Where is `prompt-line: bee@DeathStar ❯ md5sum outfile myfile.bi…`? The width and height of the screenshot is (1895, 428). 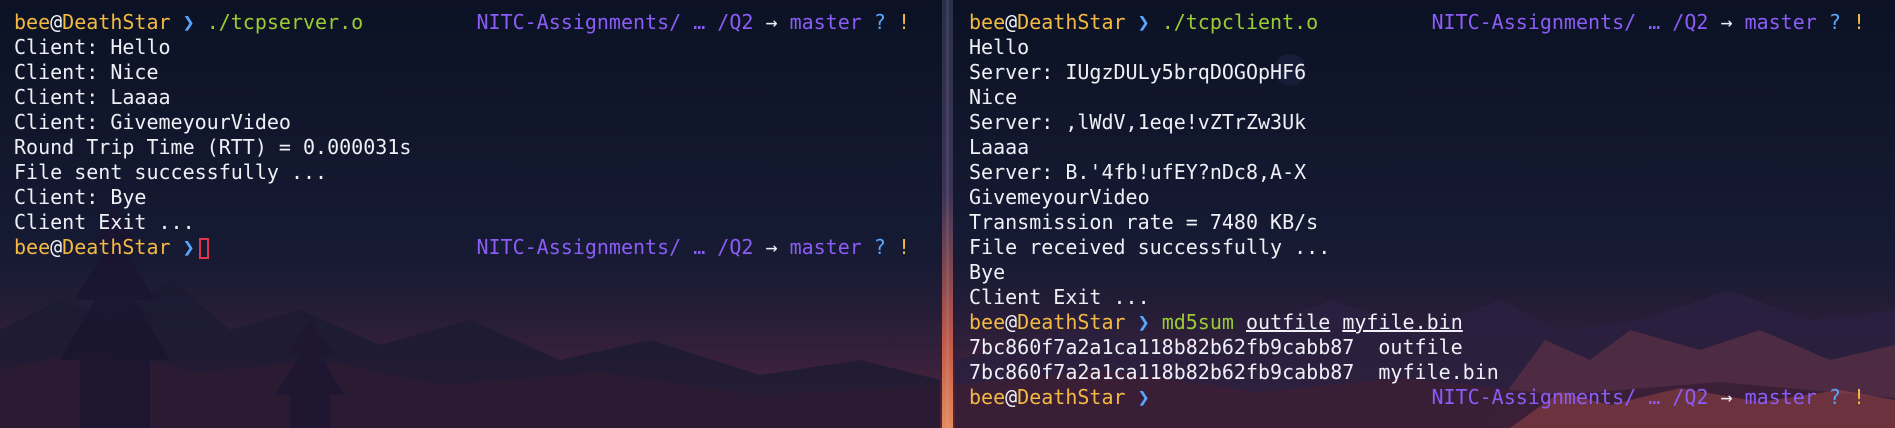 prompt-line: bee@DeathStar ❯ md5sum outfile myfile.bi… is located at coordinates (1216, 322).